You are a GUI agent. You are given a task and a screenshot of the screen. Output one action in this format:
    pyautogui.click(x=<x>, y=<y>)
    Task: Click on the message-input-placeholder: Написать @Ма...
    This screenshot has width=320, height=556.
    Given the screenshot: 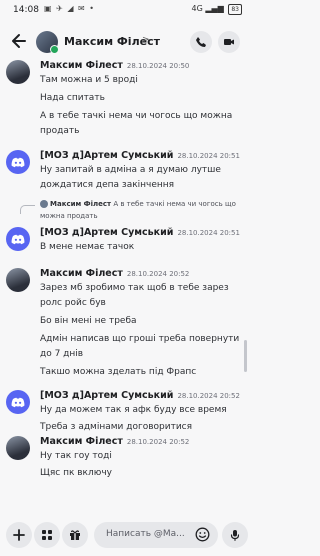 What is the action you would take?
    pyautogui.click(x=145, y=534)
    